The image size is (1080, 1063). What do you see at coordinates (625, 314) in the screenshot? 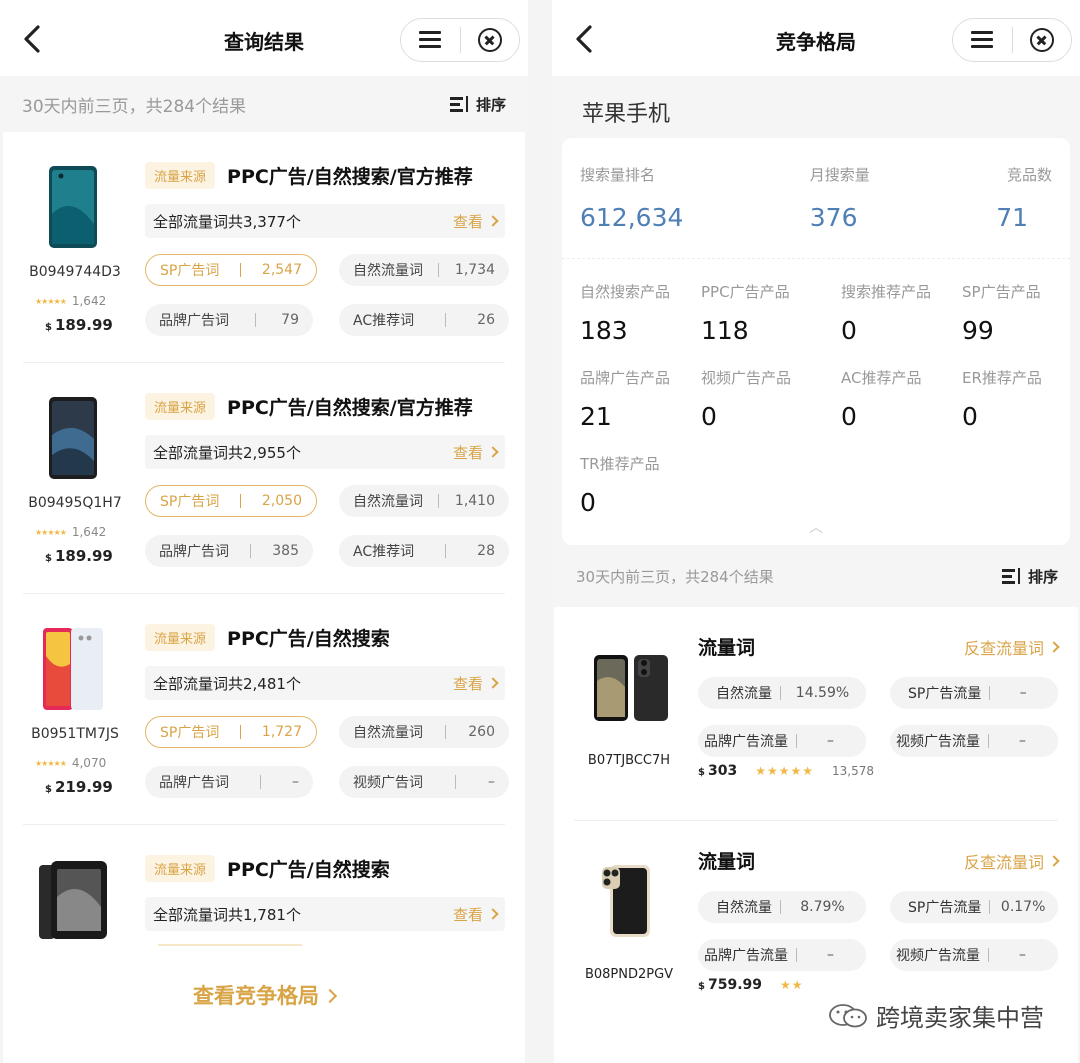
I see `stat-item: 自然搜索产品 183` at bounding box center [625, 314].